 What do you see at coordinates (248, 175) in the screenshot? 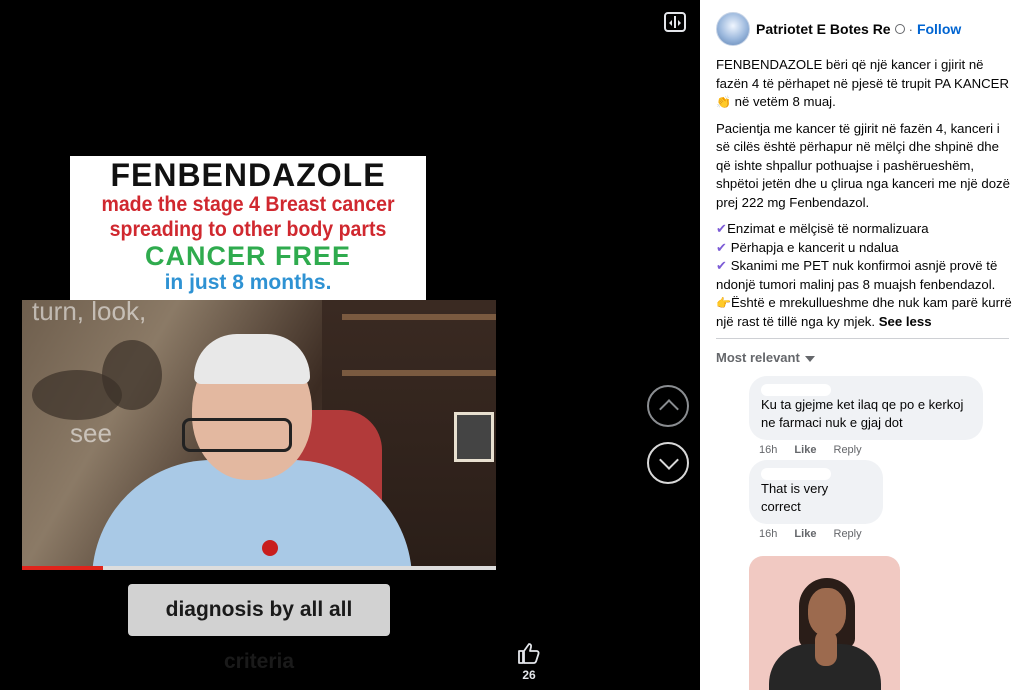
I see `headline-title: FENBENDAZOLE` at bounding box center [248, 175].